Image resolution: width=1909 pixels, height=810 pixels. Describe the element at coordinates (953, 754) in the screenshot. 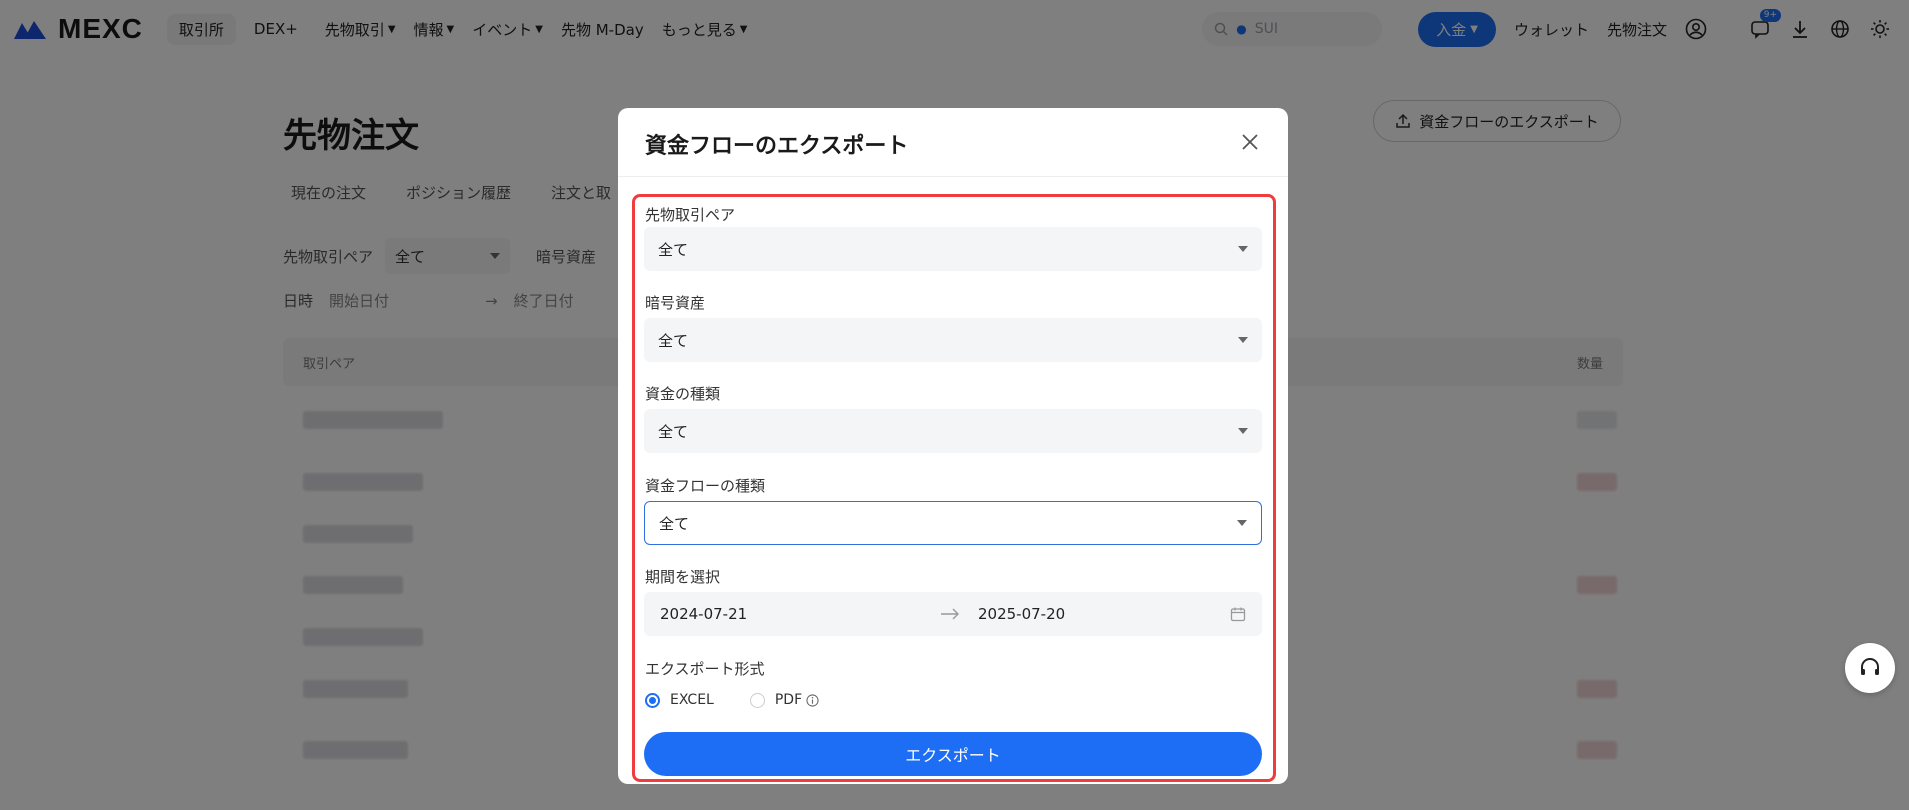

I see `export-button: エクスポート` at that location.